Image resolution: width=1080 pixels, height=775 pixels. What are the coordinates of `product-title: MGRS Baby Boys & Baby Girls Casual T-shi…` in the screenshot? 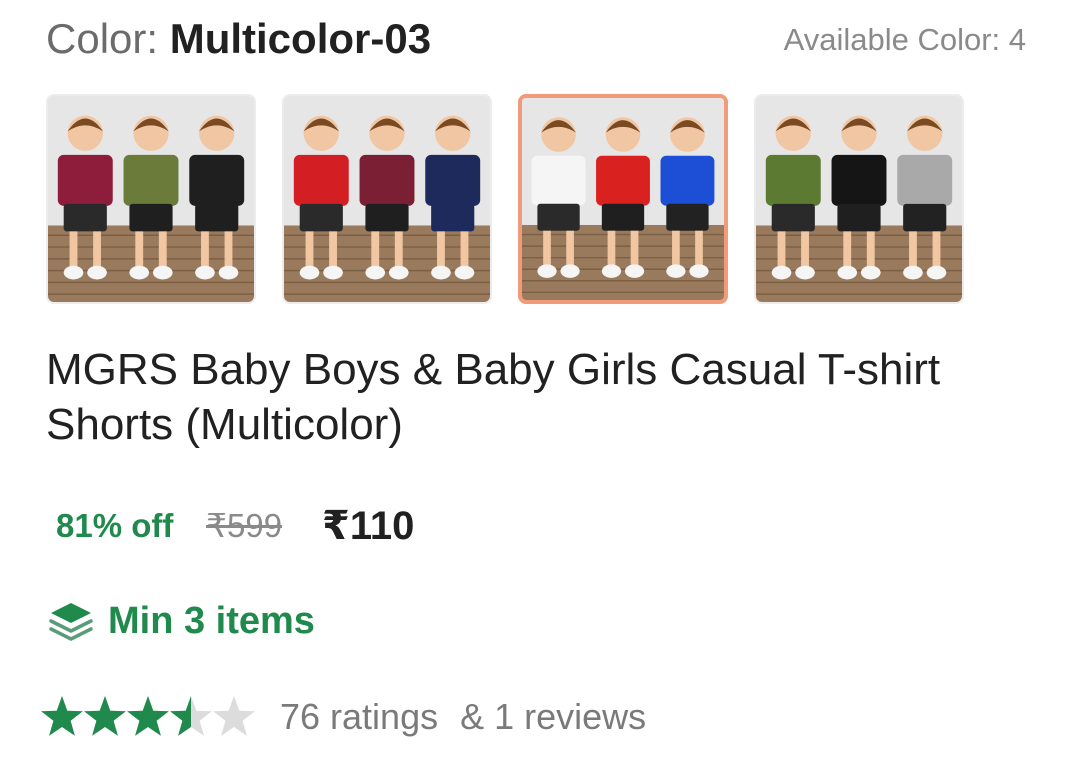 It's located at (493, 397).